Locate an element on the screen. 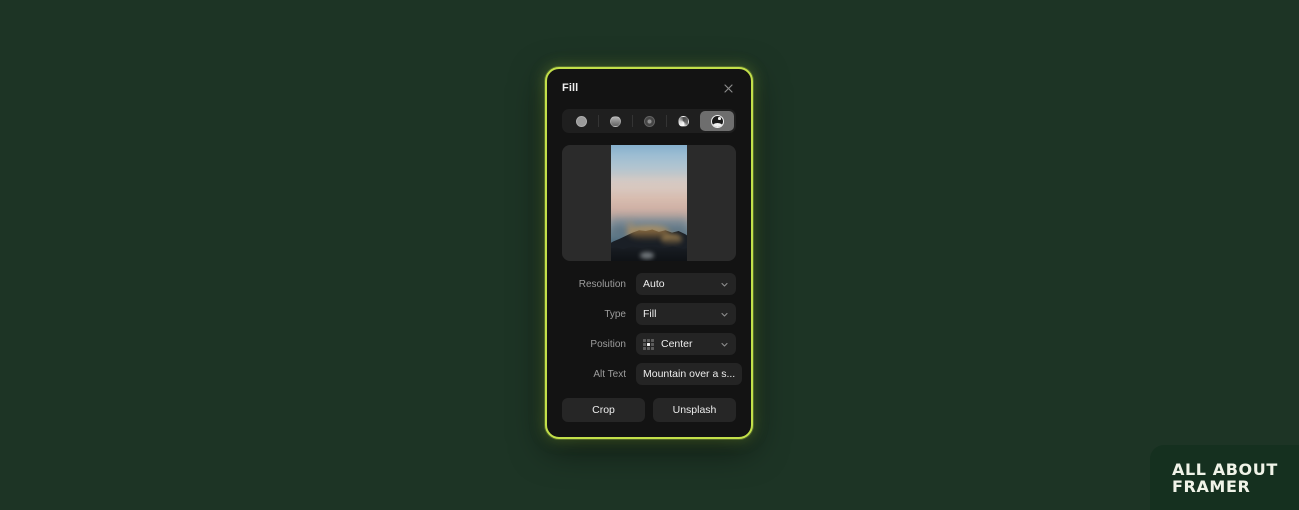 Image resolution: width=1299 pixels, height=510 pixels. image-preview is located at coordinates (649, 203).